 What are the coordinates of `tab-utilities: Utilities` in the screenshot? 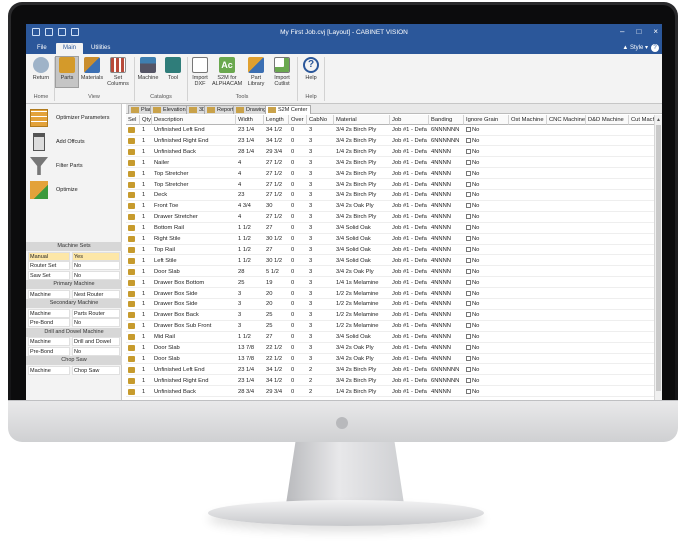 It's located at (100, 48).